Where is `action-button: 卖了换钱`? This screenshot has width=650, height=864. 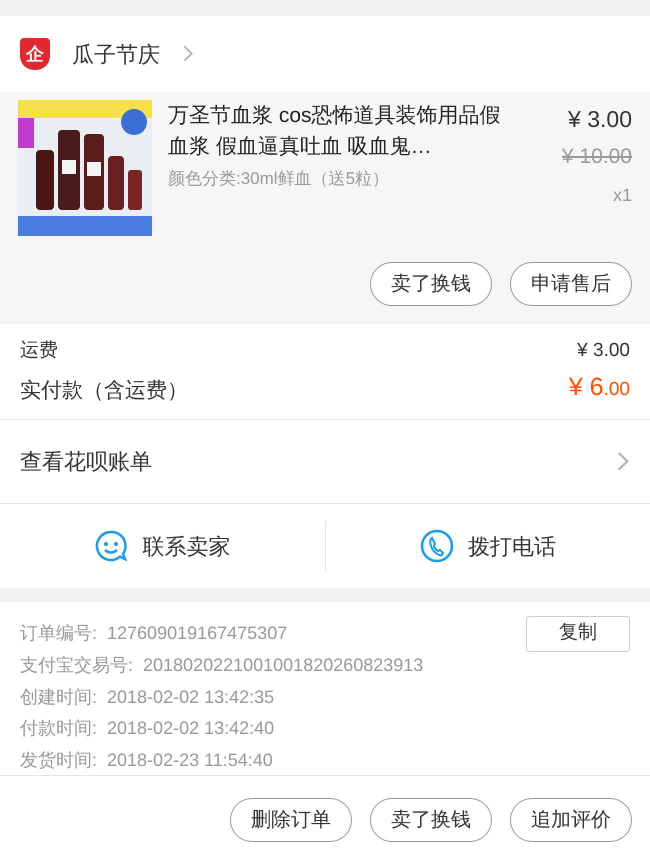
action-button: 卖了换钱 is located at coordinates (431, 284).